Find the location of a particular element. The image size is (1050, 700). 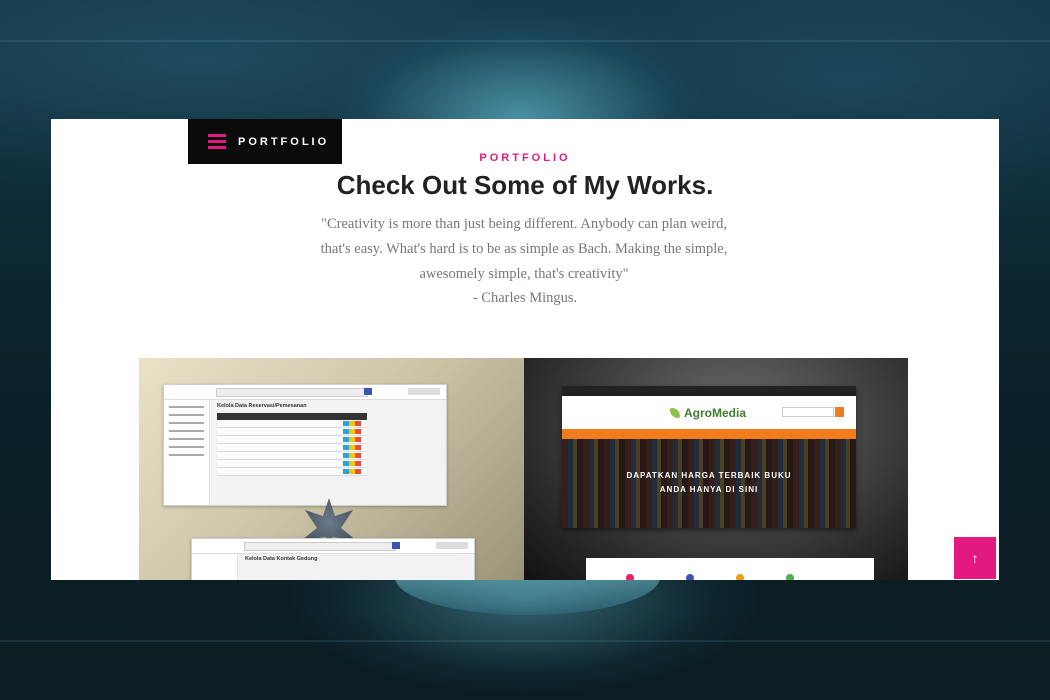

agromedia-logo: AgroMedia is located at coordinates (708, 413).